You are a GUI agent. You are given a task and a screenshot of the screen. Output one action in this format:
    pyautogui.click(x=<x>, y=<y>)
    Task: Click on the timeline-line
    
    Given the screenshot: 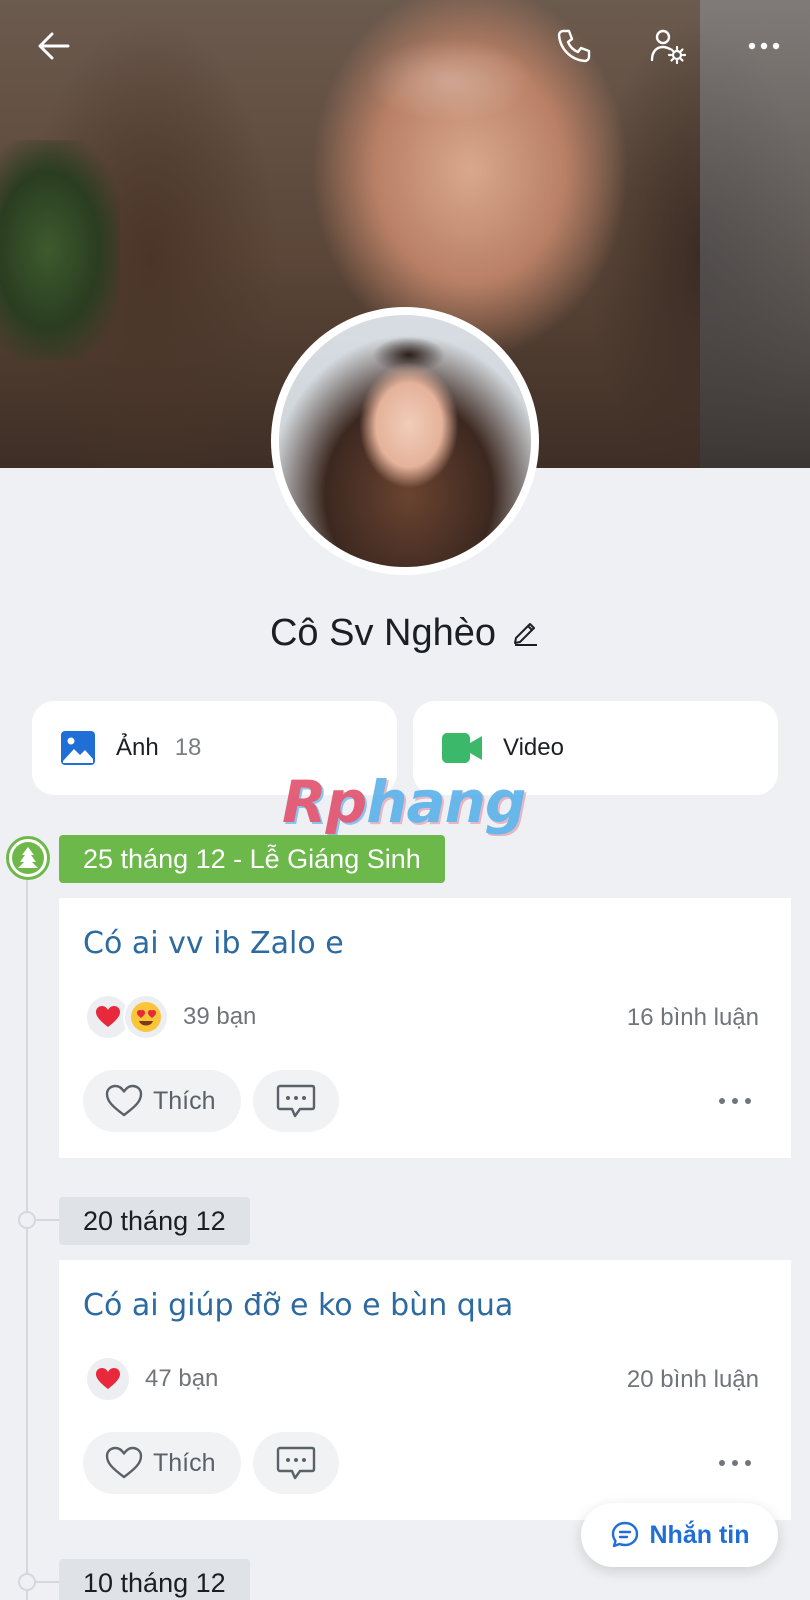 What is the action you would take?
    pyautogui.click(x=27, y=1240)
    